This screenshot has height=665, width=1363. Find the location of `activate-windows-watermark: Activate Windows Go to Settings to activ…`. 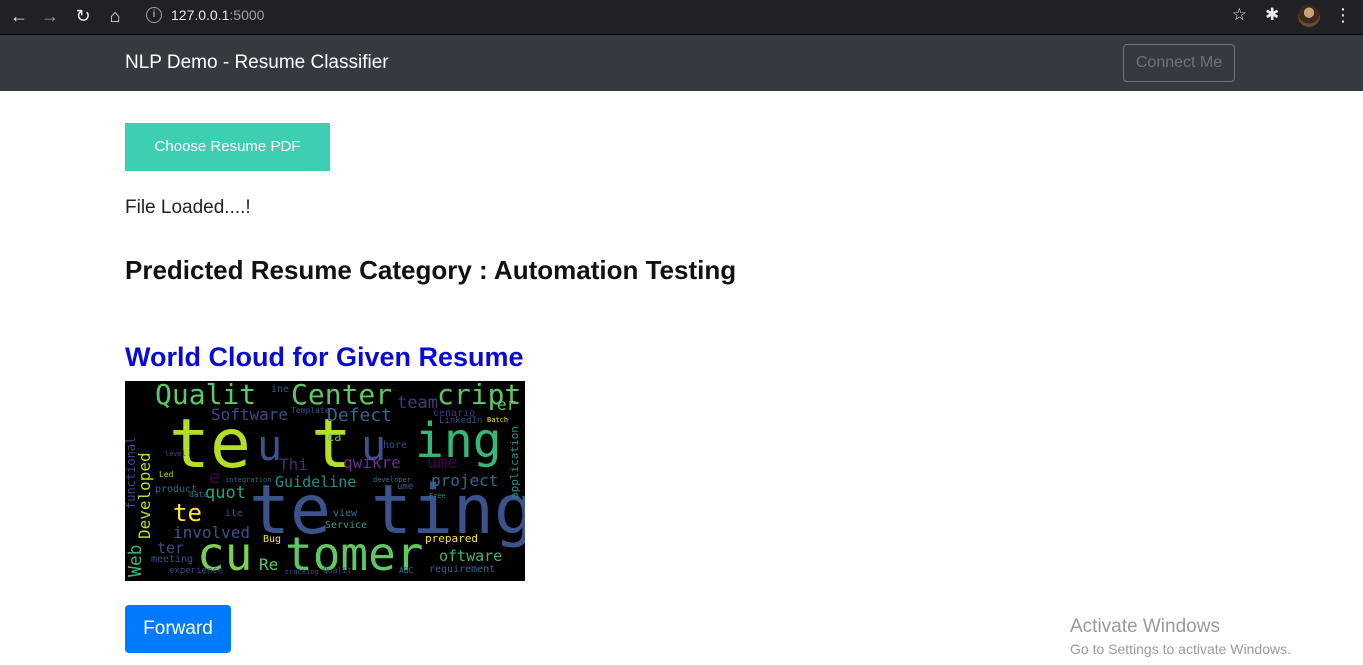

activate-windows-watermark: Activate Windows Go to Settings to activ… is located at coordinates (1180, 636).